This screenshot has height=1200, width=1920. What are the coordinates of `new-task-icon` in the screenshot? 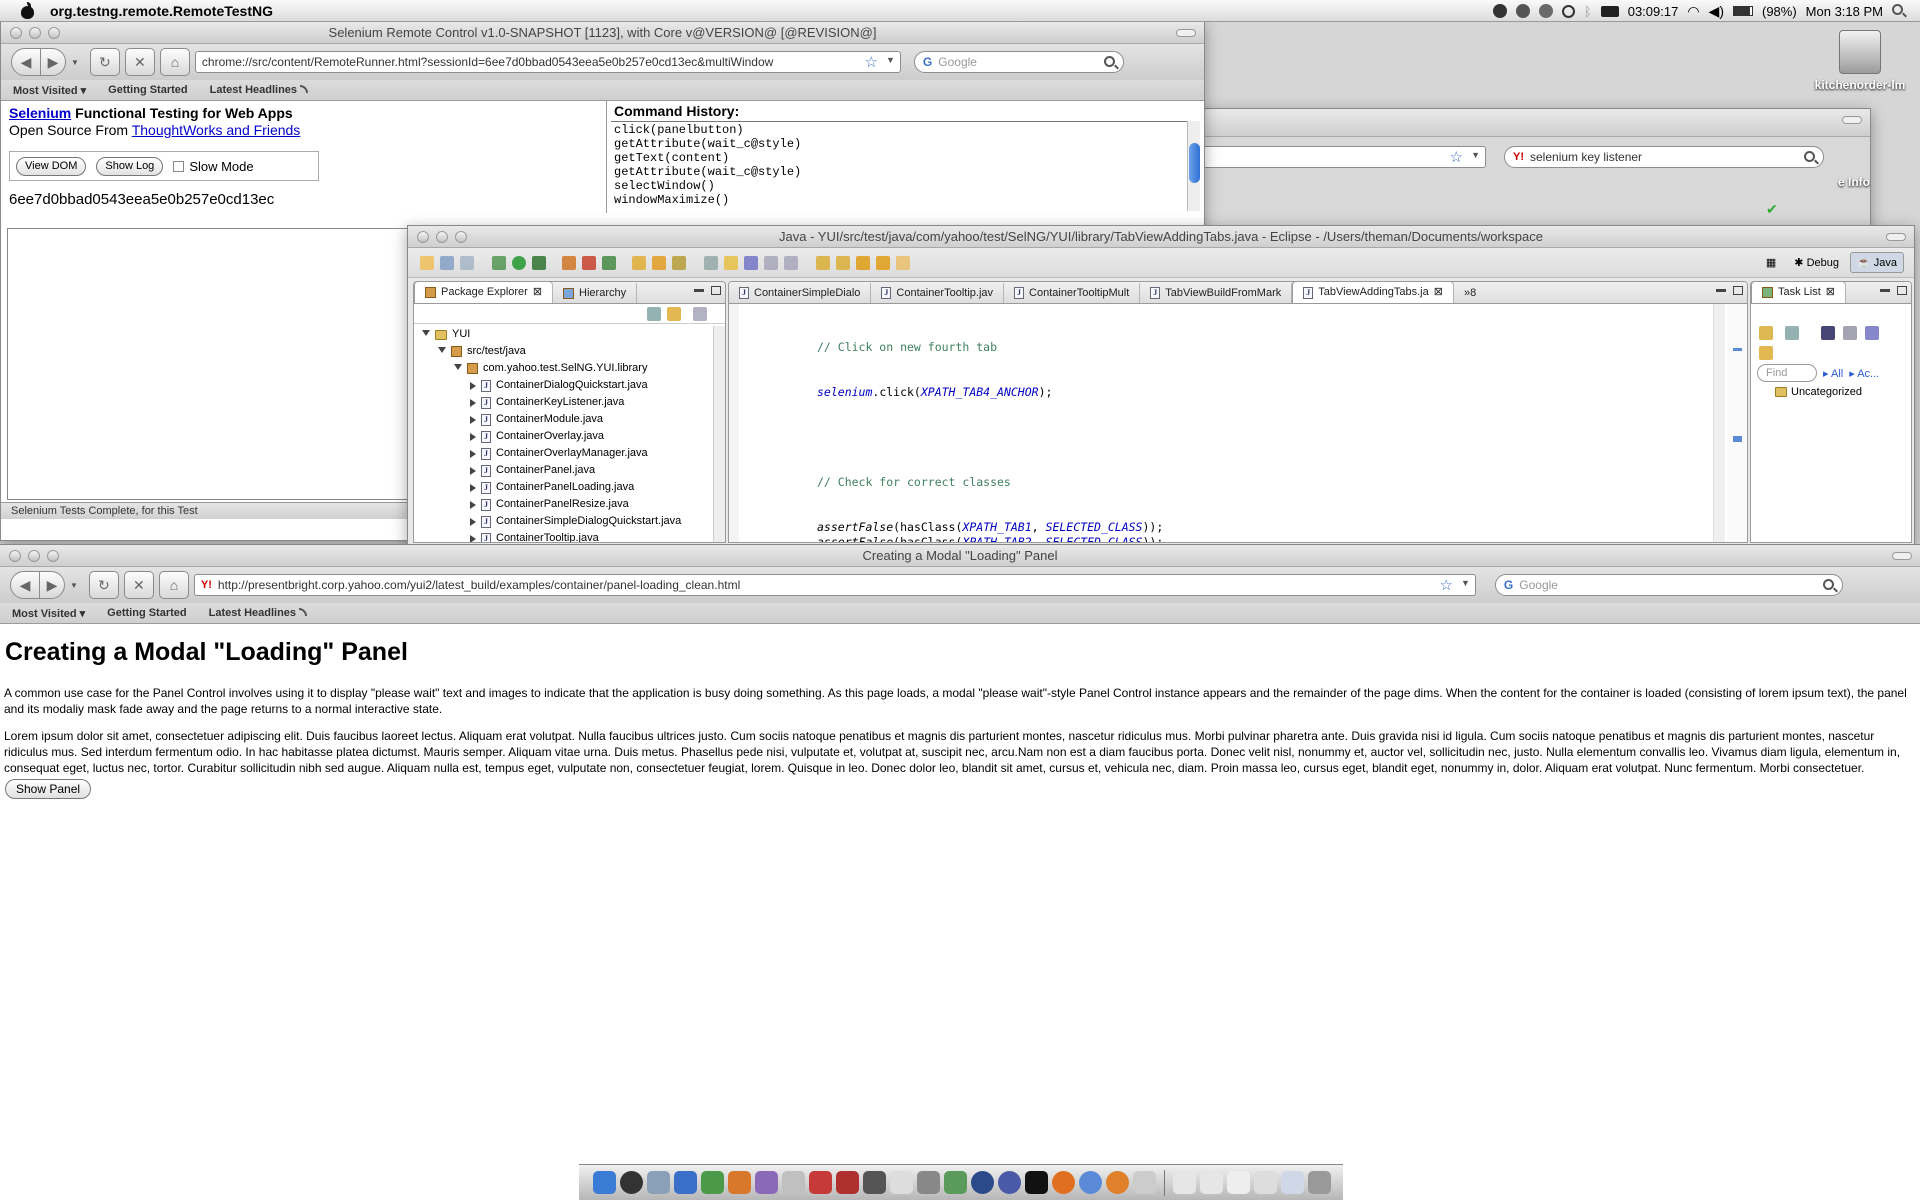 It's located at (1766, 333).